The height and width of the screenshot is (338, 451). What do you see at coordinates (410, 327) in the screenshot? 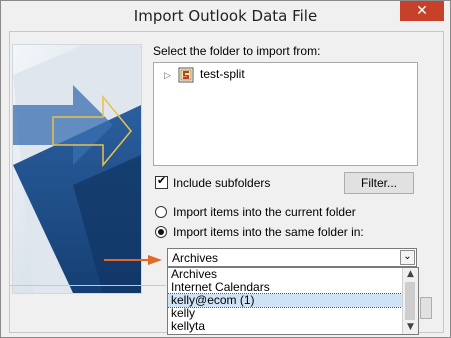
I see `scroll-down-icon: ▼` at bounding box center [410, 327].